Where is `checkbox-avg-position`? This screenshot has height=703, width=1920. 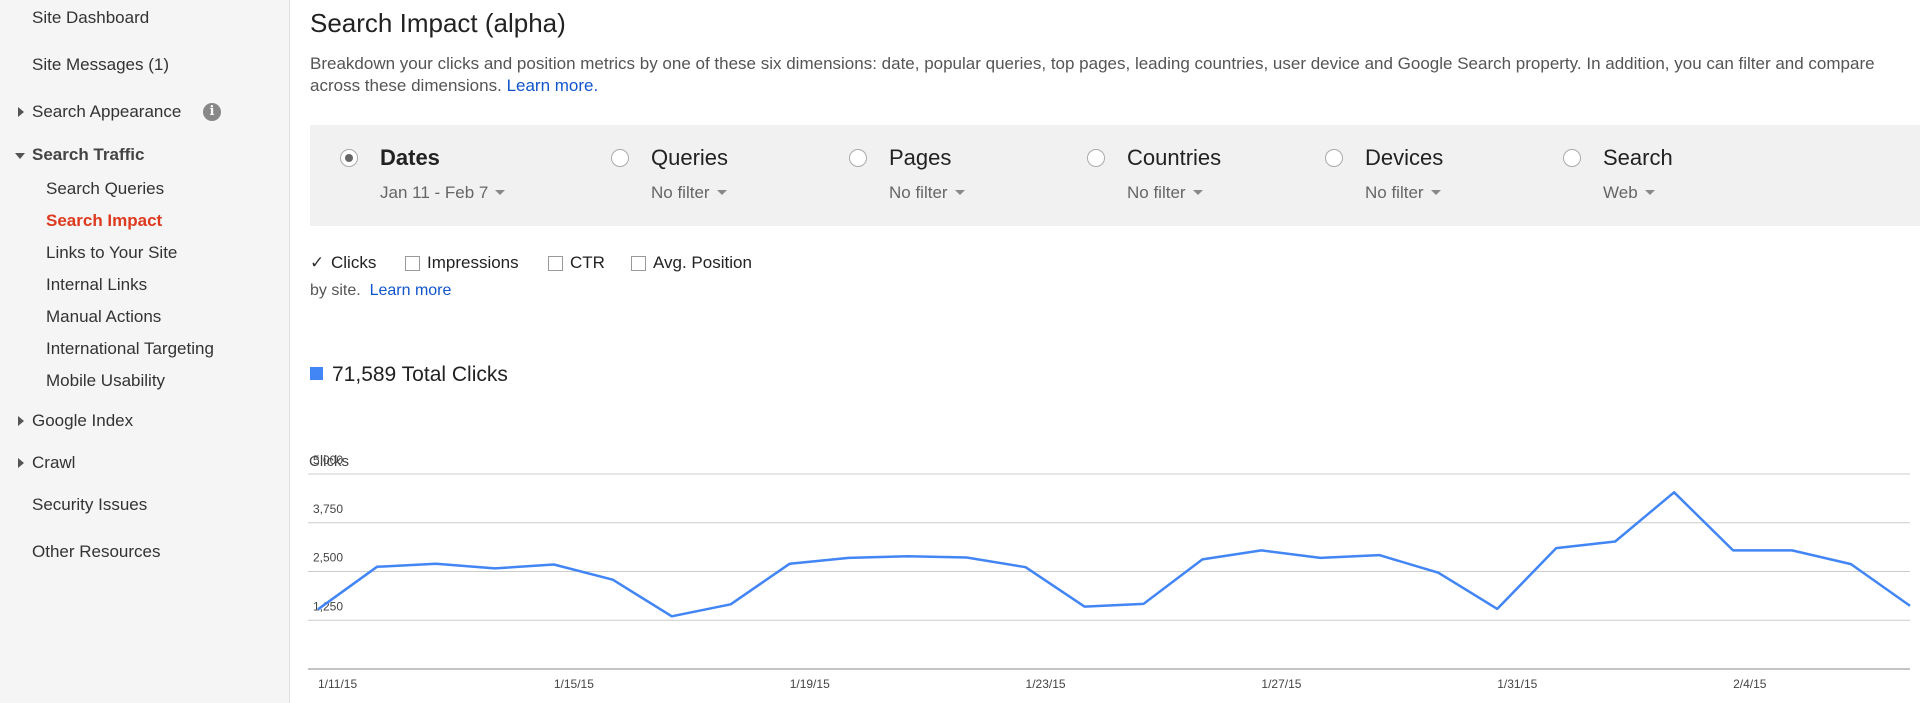 checkbox-avg-position is located at coordinates (638, 263).